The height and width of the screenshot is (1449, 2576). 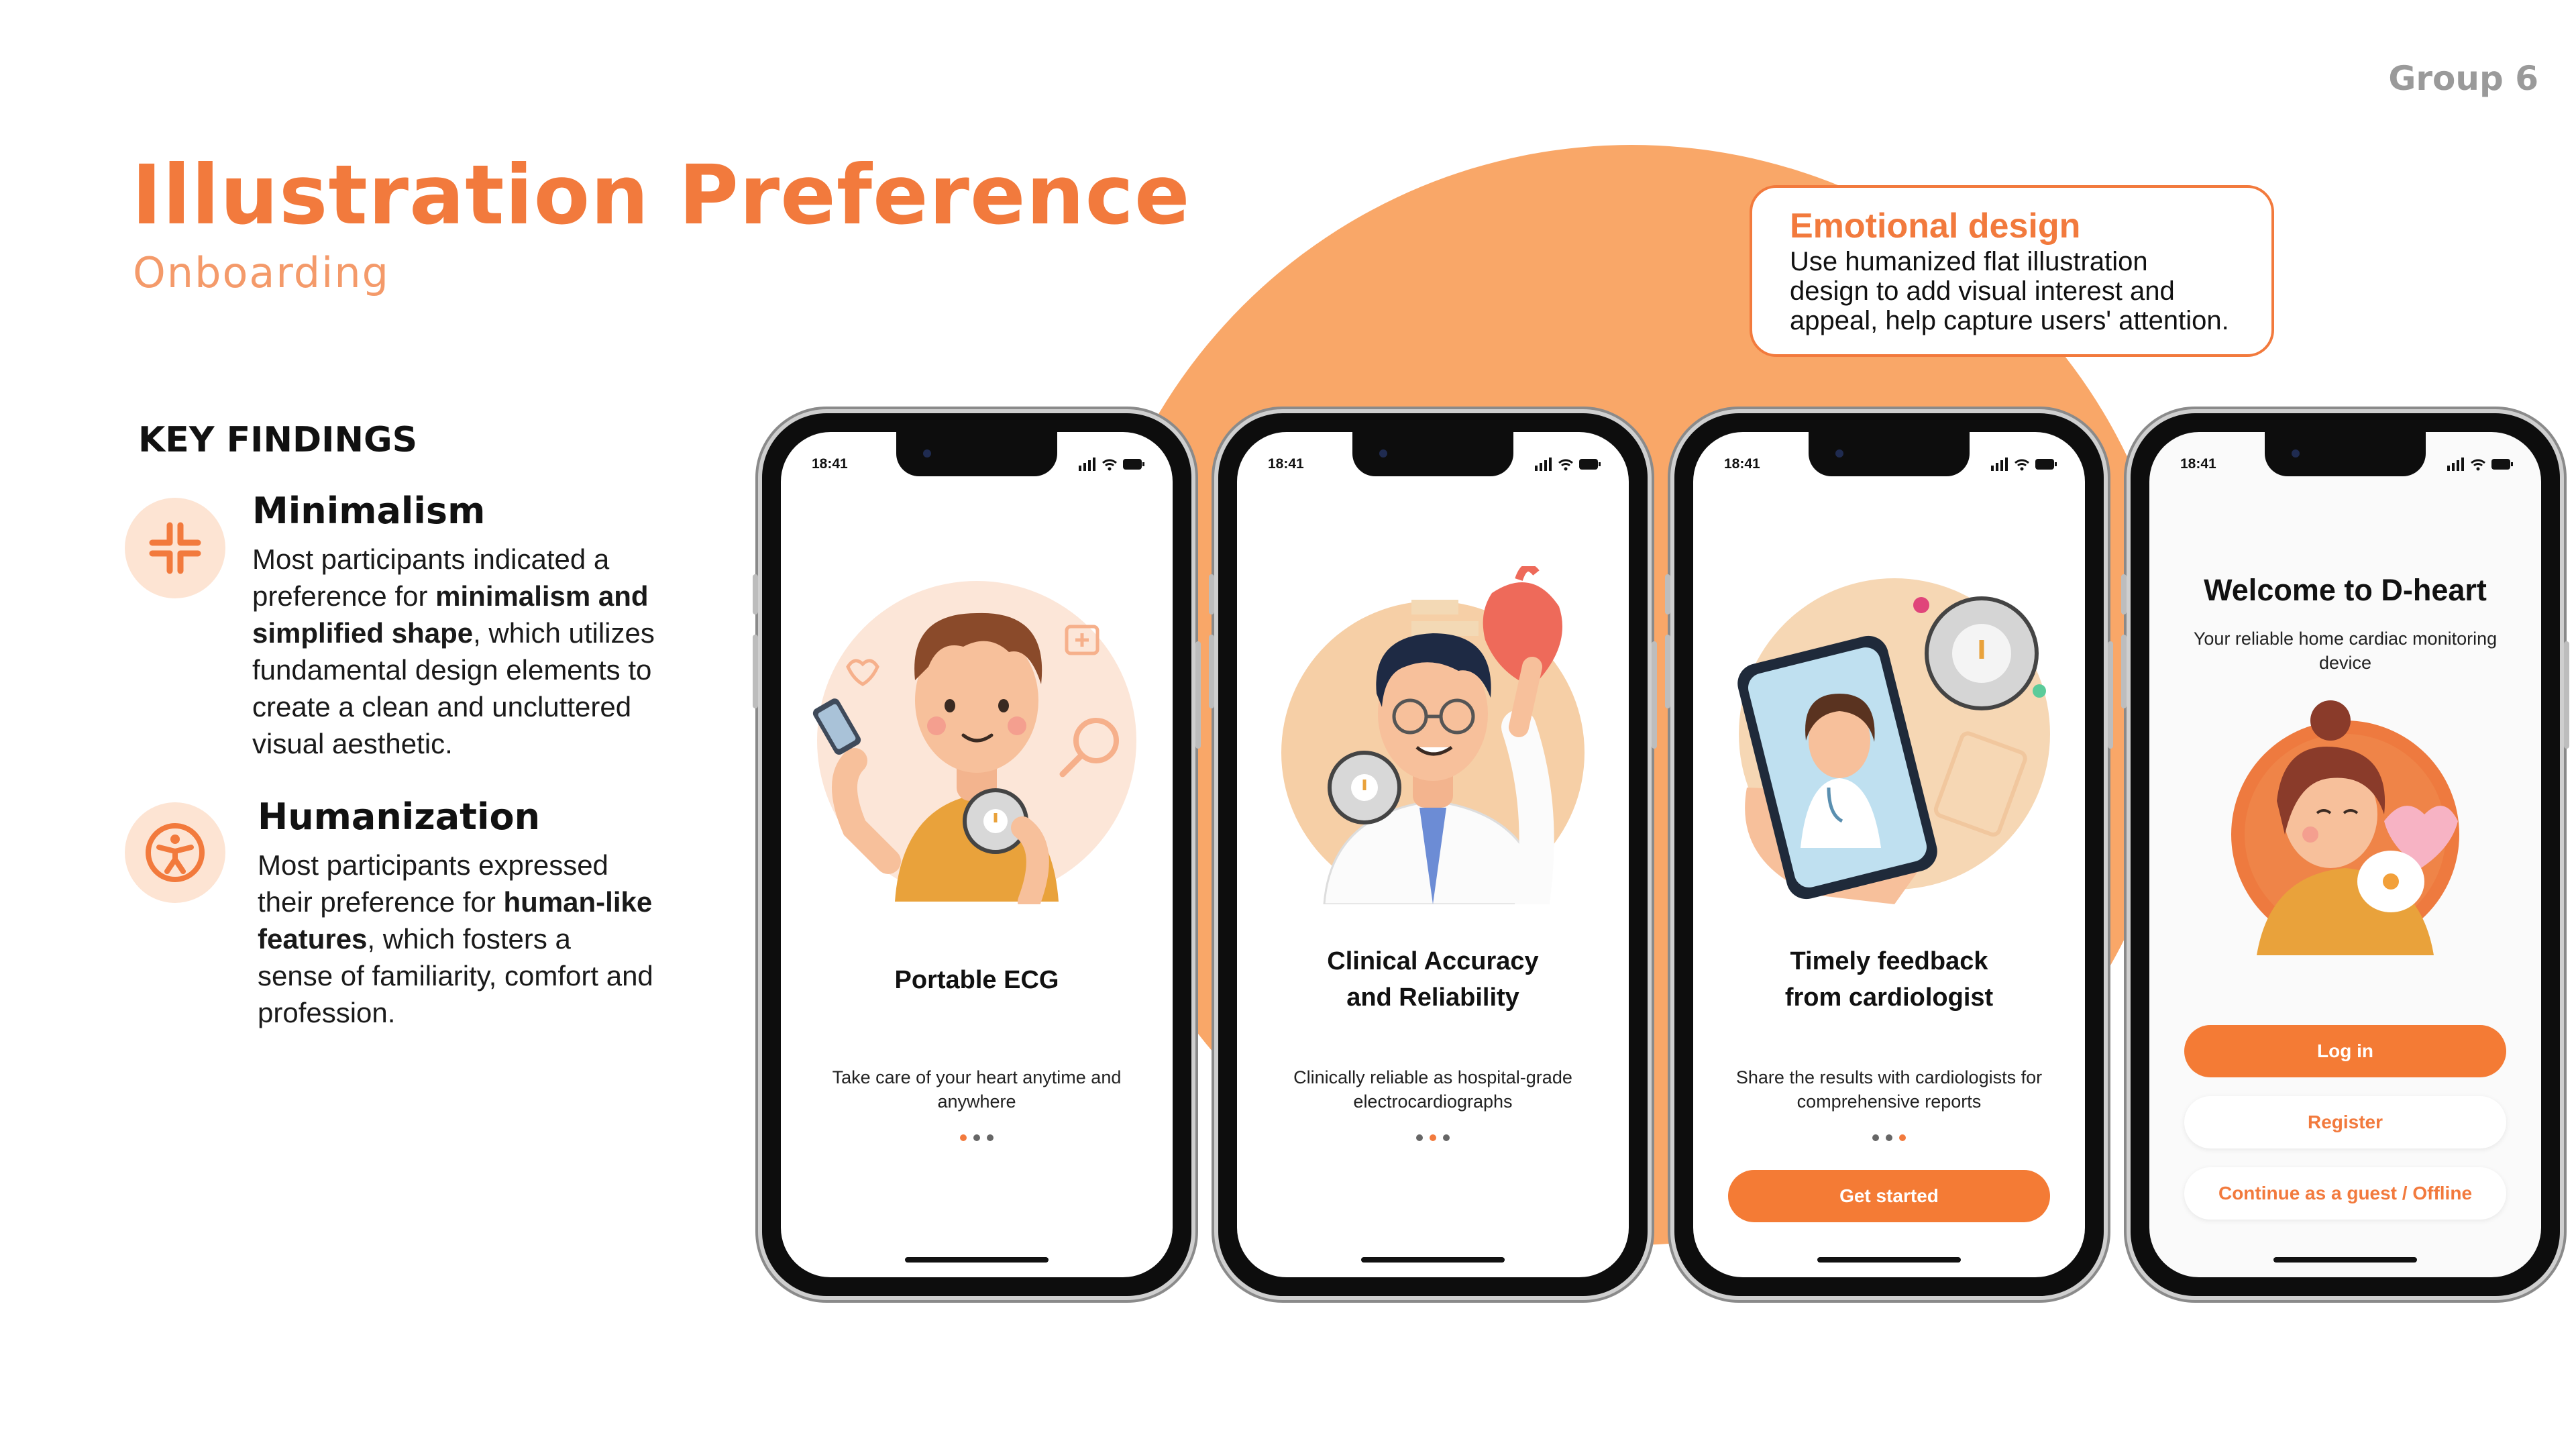 I want to click on finding-title-humanization: Humanization, so click(x=399, y=817).